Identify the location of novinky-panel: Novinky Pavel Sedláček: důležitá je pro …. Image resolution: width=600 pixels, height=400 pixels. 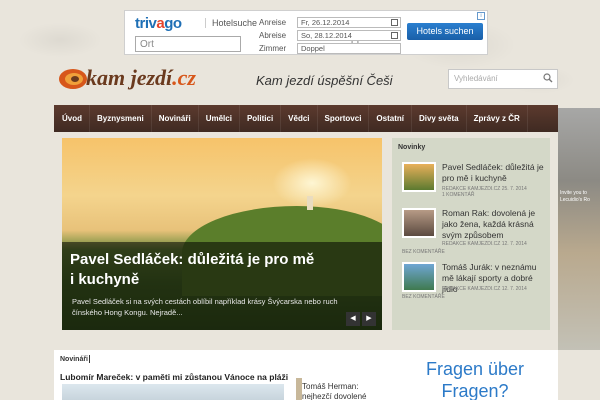
(471, 234).